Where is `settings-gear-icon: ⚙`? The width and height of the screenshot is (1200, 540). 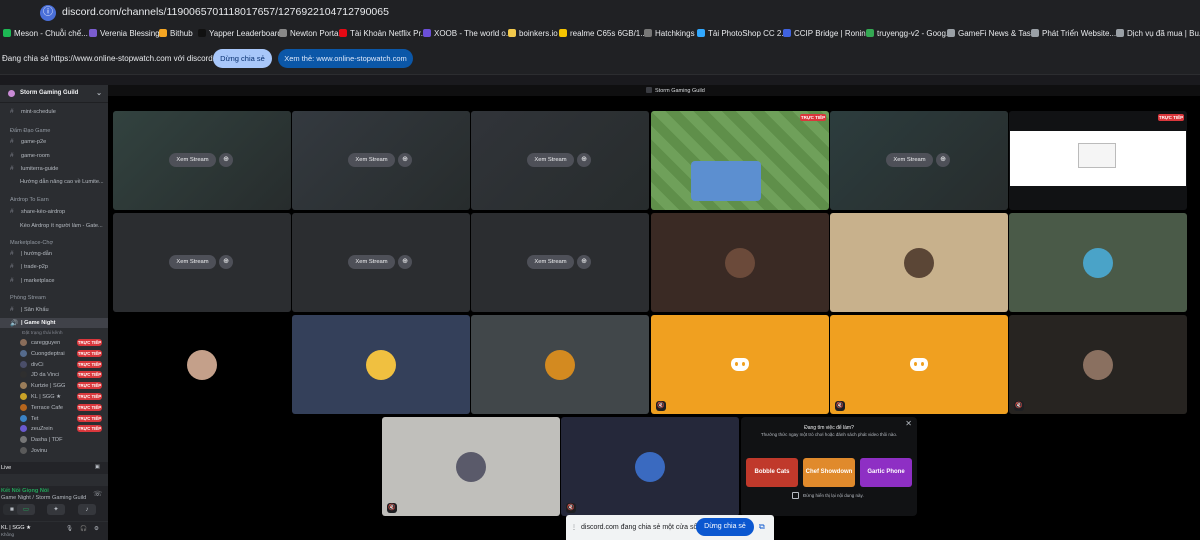
settings-gear-icon: ⚙ is located at coordinates (96, 529).